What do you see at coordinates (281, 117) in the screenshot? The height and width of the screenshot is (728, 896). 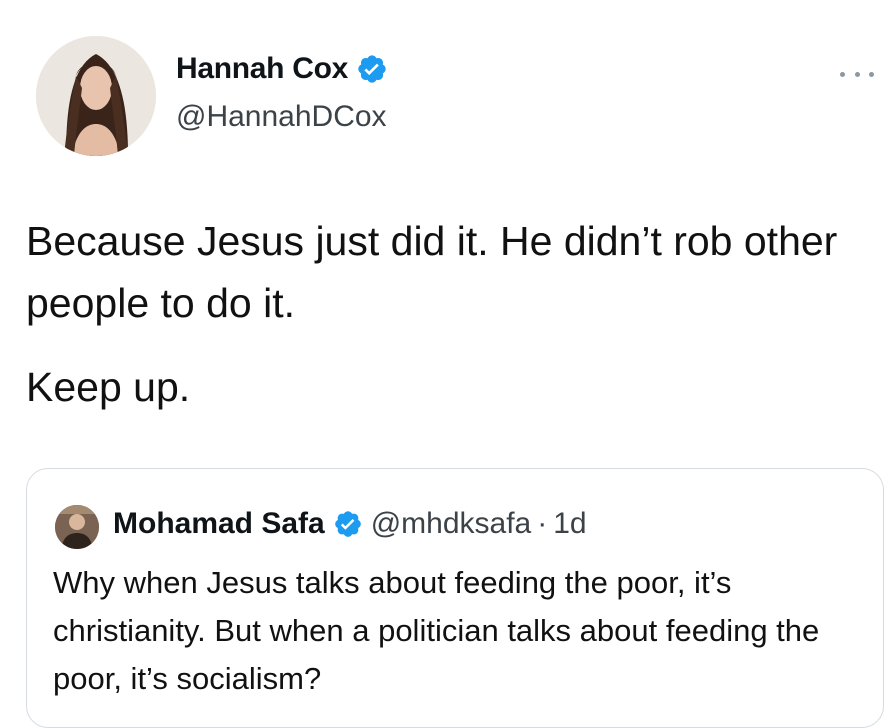 I see `author-handle: @HannahDCox` at bounding box center [281, 117].